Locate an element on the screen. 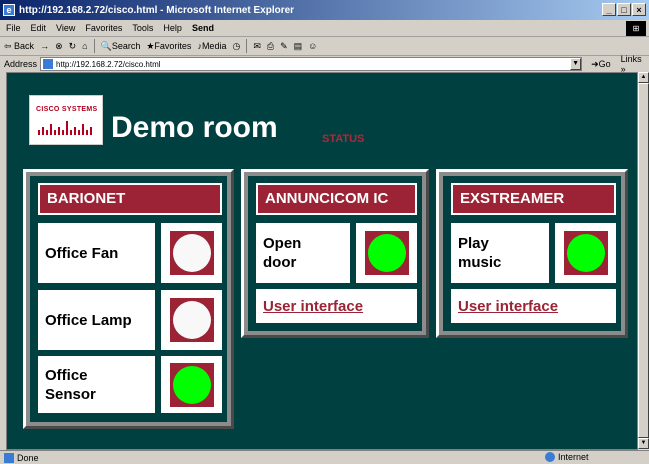  refresh-icon: ↻ is located at coordinates (73, 46).